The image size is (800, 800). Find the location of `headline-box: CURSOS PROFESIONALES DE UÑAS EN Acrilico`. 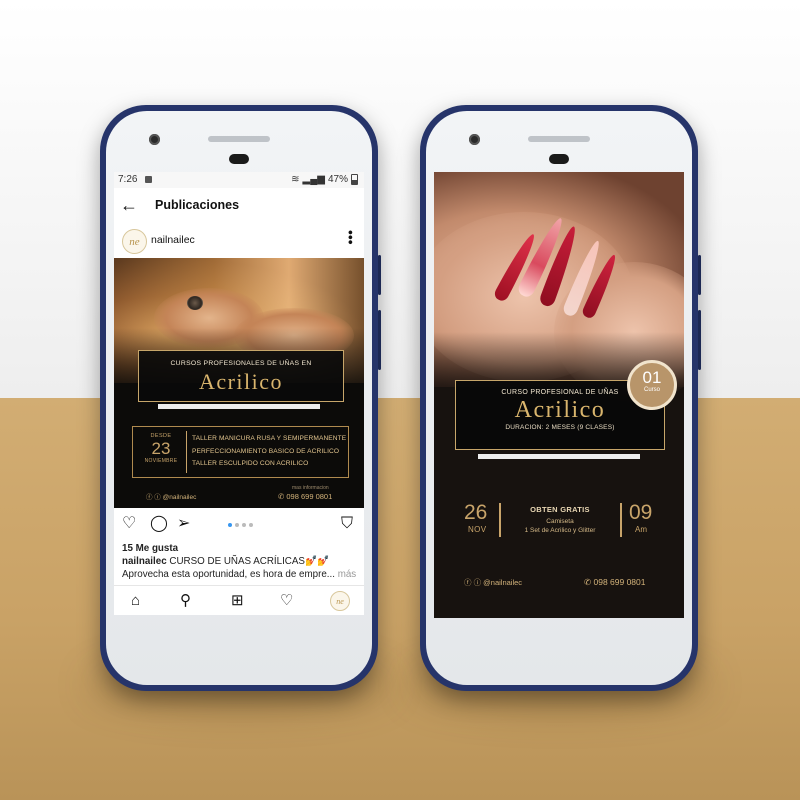

headline-box: CURSOS PROFESIONALES DE UÑAS EN Acrilico is located at coordinates (241, 376).